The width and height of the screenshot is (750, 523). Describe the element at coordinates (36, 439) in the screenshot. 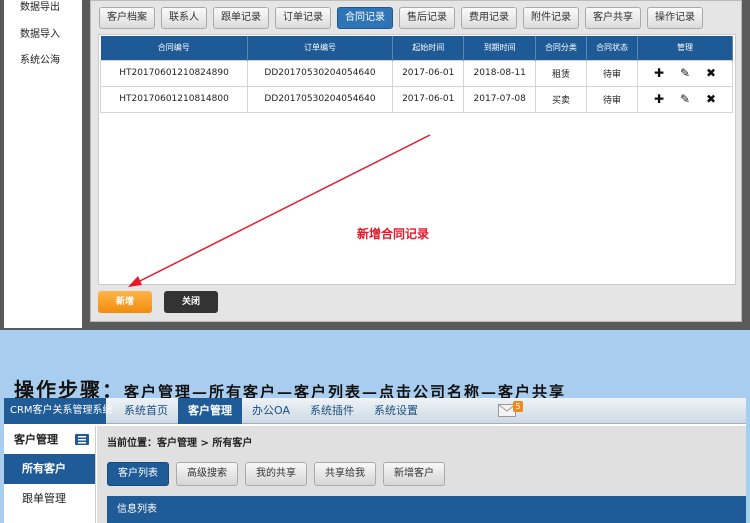

I see `sidebar-title-label: 客户管理` at that location.